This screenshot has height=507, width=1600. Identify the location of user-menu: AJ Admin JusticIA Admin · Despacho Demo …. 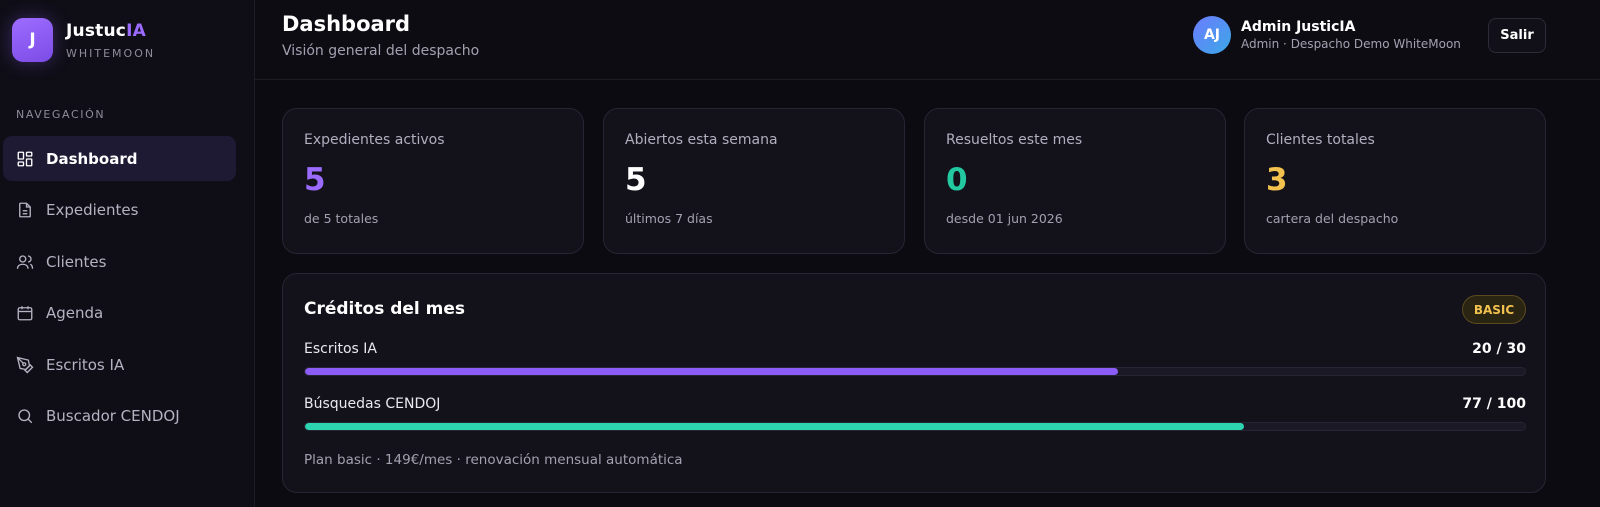
(1327, 35).